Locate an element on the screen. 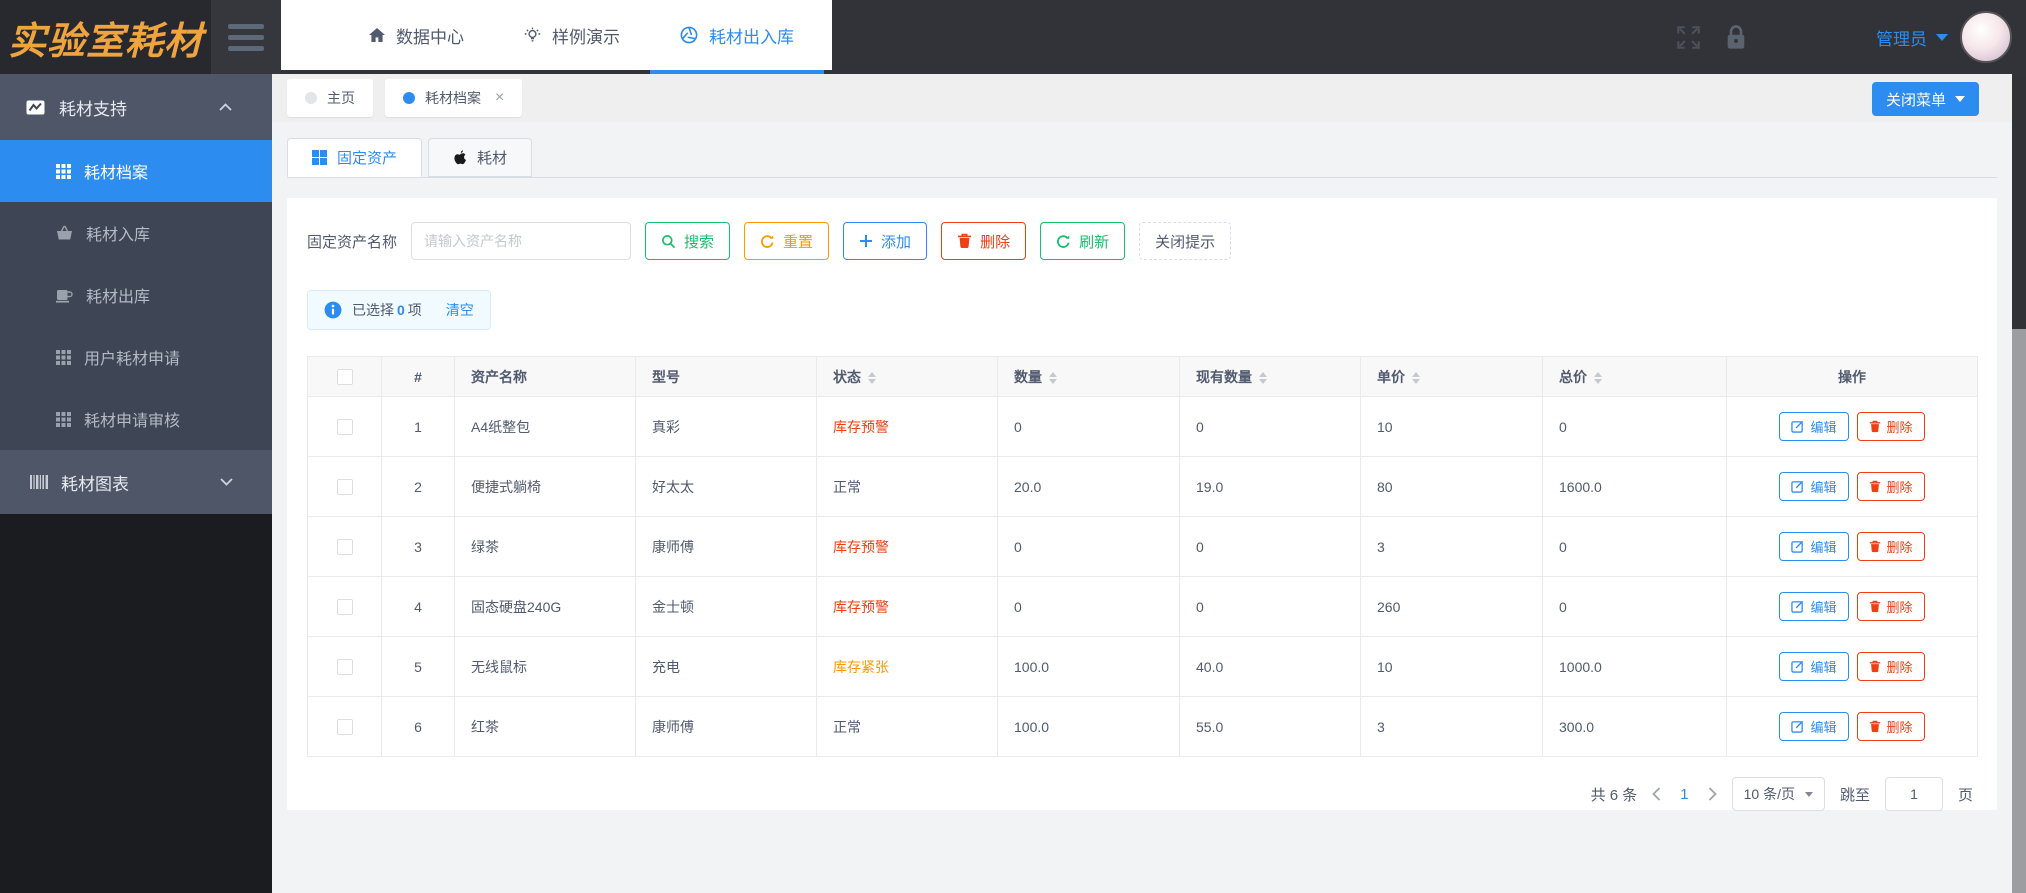  cell-total-price: 300.0 is located at coordinates (1634, 726).